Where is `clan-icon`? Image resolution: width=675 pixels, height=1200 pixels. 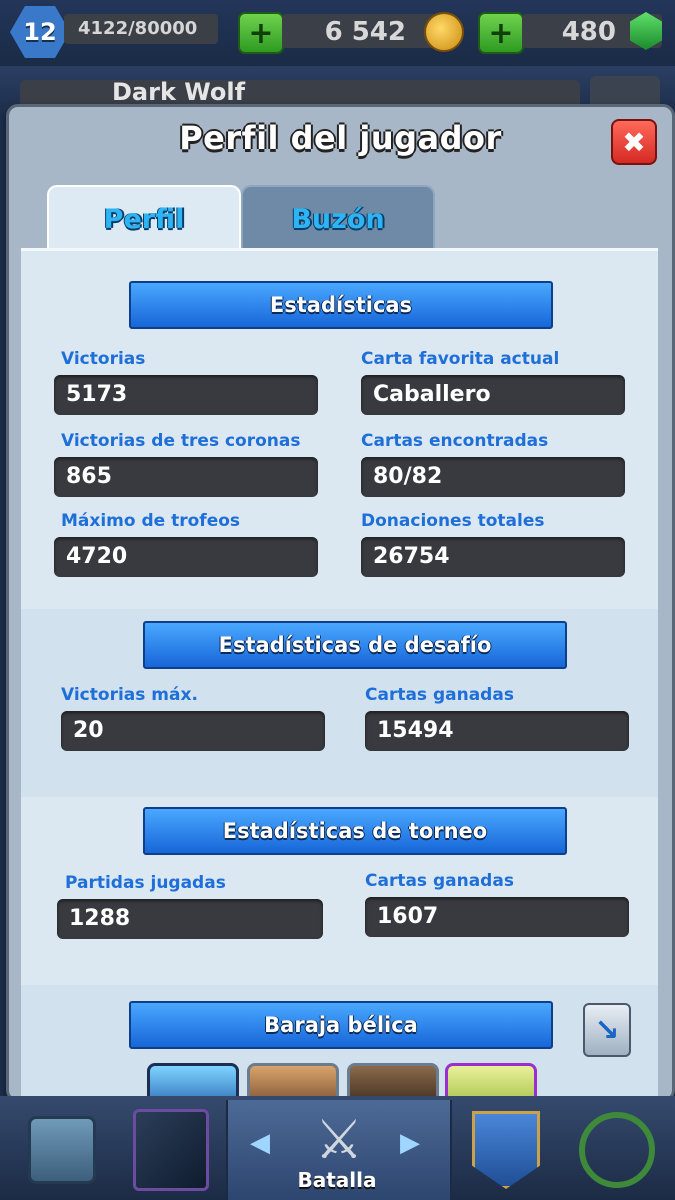 clan-icon is located at coordinates (506, 1150).